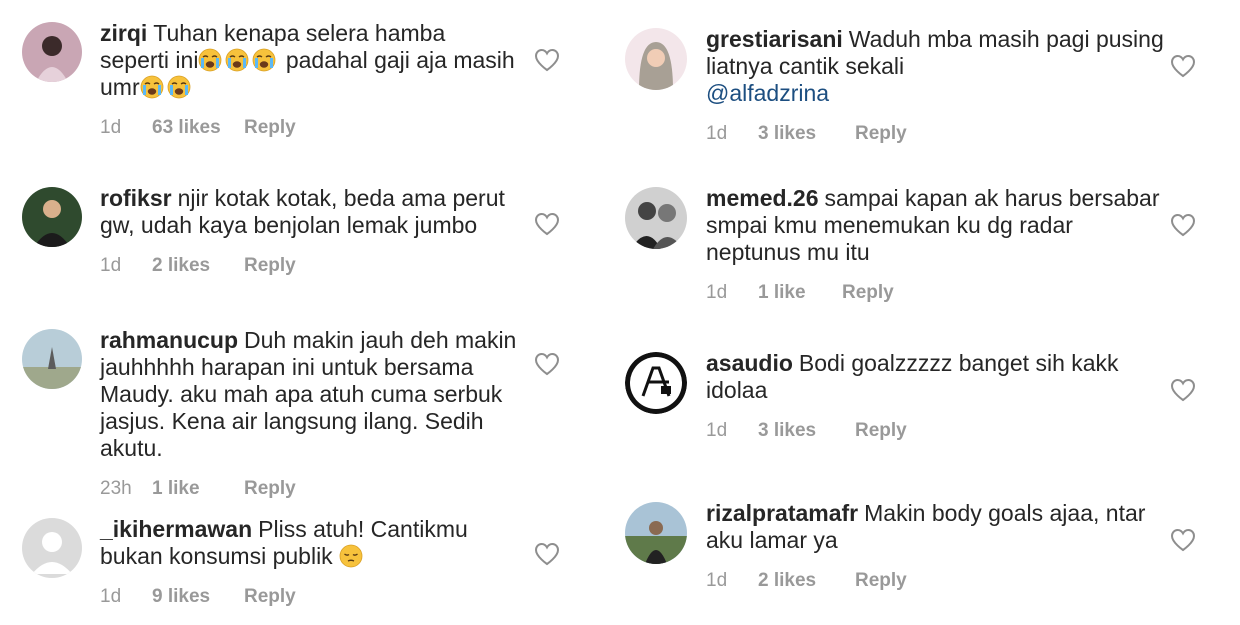  Describe the element at coordinates (198, 597) in the screenshot. I see `comment-likes: 9 likes` at that location.